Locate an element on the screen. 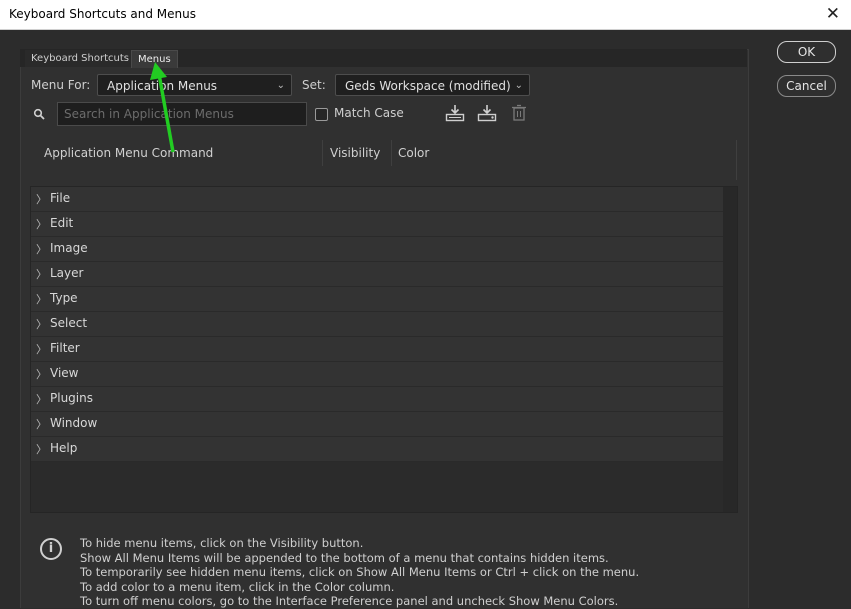 The width and height of the screenshot is (851, 609). annotation-arrow-icon is located at coordinates (162, 107).